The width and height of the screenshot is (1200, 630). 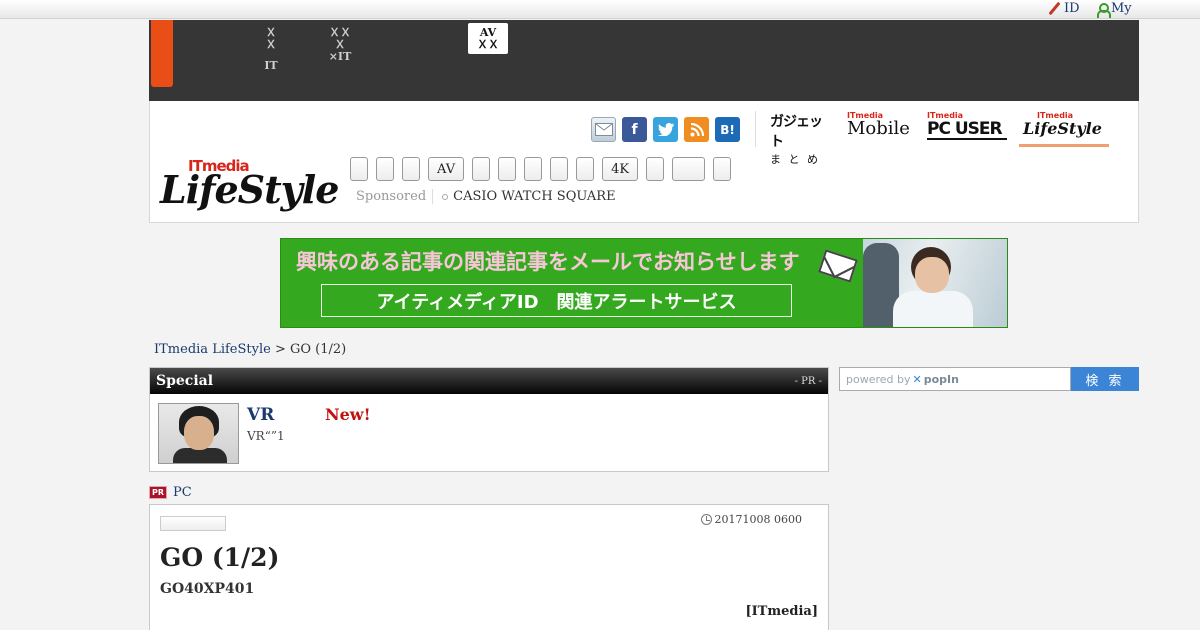 I want to click on nav-item-1-line1: ＸＸ, so click(x=271, y=38).